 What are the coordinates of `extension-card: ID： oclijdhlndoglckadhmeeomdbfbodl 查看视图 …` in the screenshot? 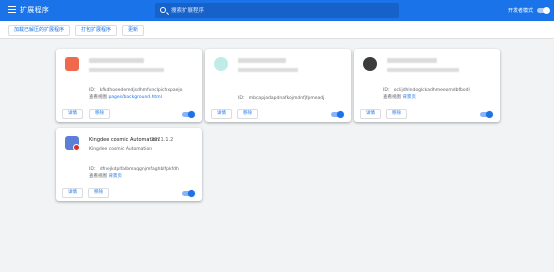 It's located at (427, 85).